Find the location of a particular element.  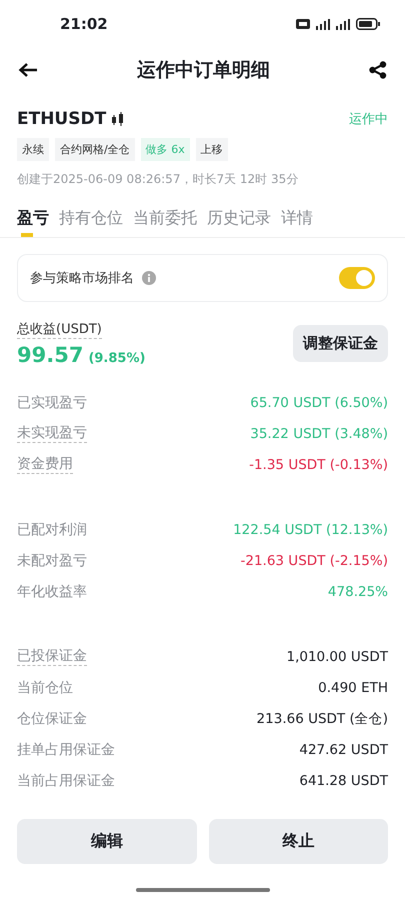

candlestick-icon is located at coordinates (118, 119).